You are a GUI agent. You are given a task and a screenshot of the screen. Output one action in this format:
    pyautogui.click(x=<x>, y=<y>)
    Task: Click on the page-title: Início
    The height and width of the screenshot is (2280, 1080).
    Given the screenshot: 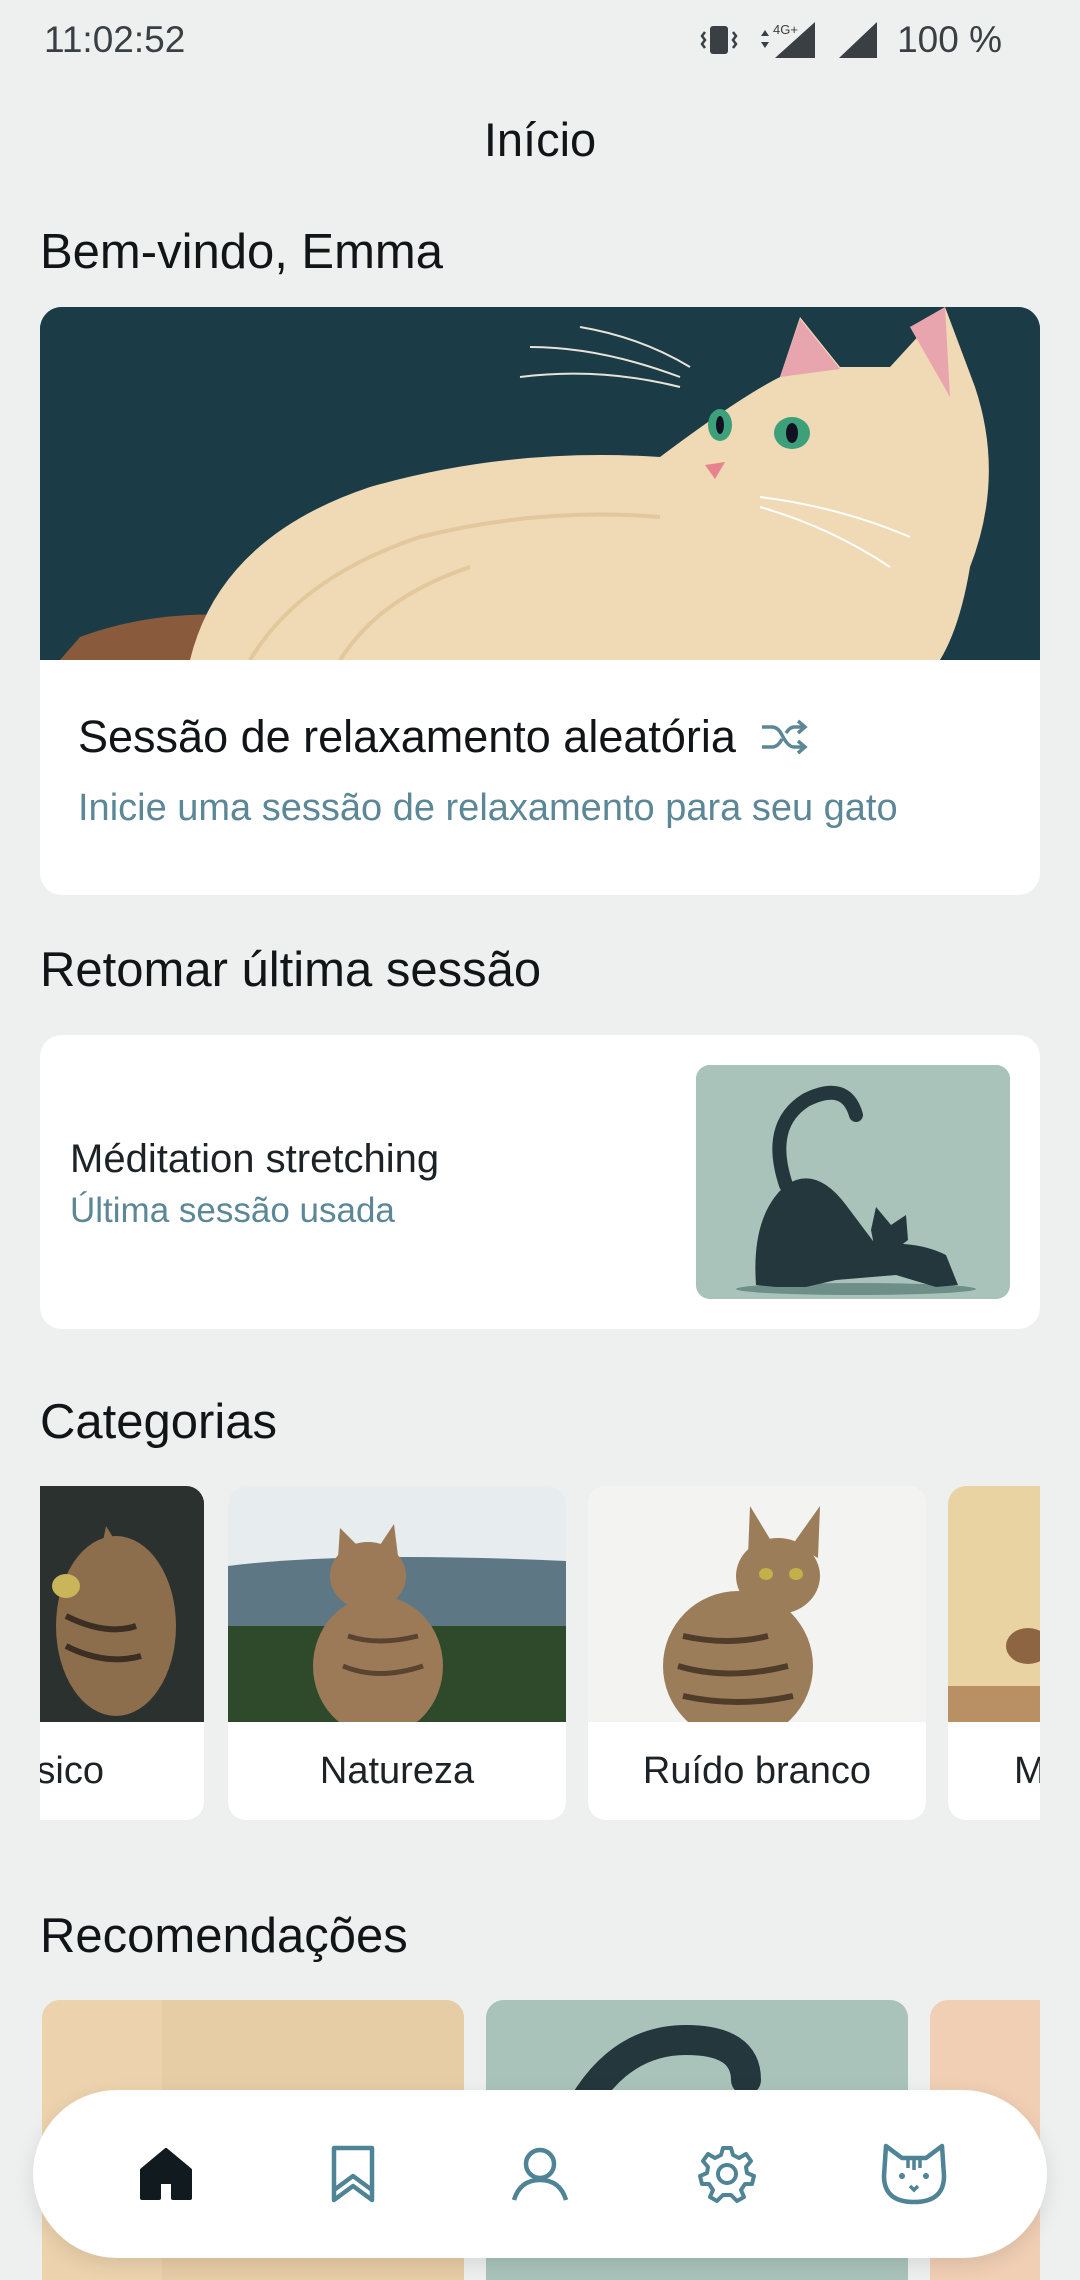 What is the action you would take?
    pyautogui.click(x=540, y=139)
    